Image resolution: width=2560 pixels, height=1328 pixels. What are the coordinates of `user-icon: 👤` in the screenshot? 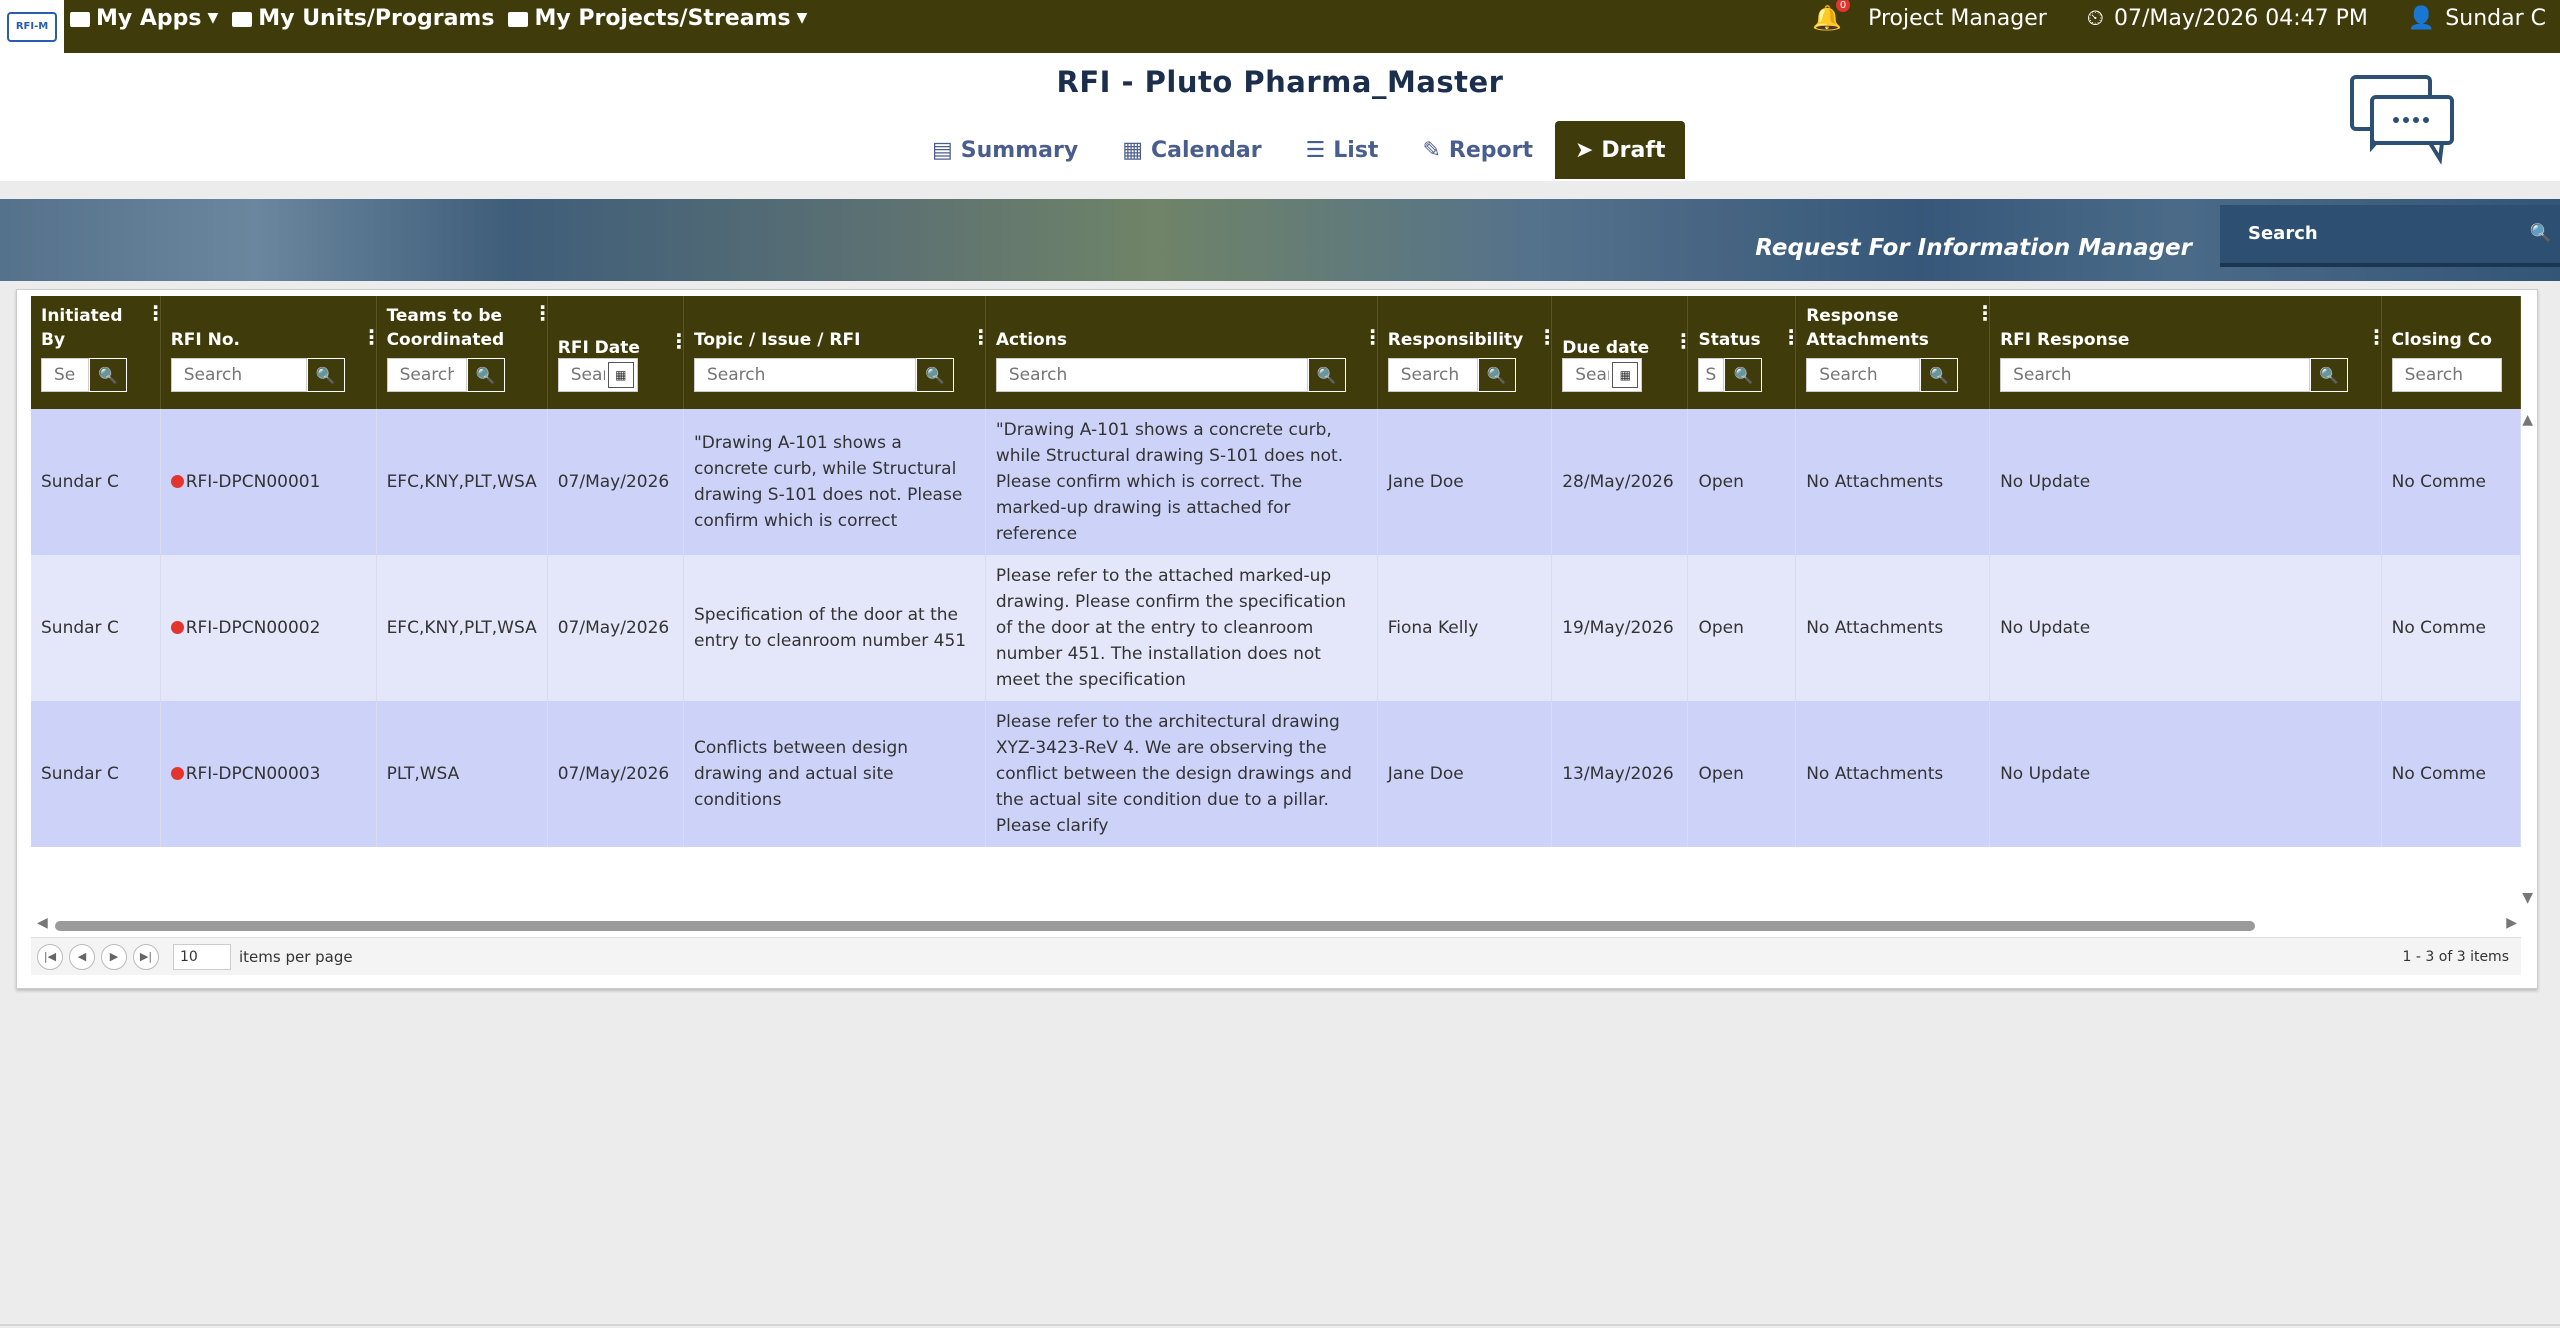 It's located at (2421, 18).